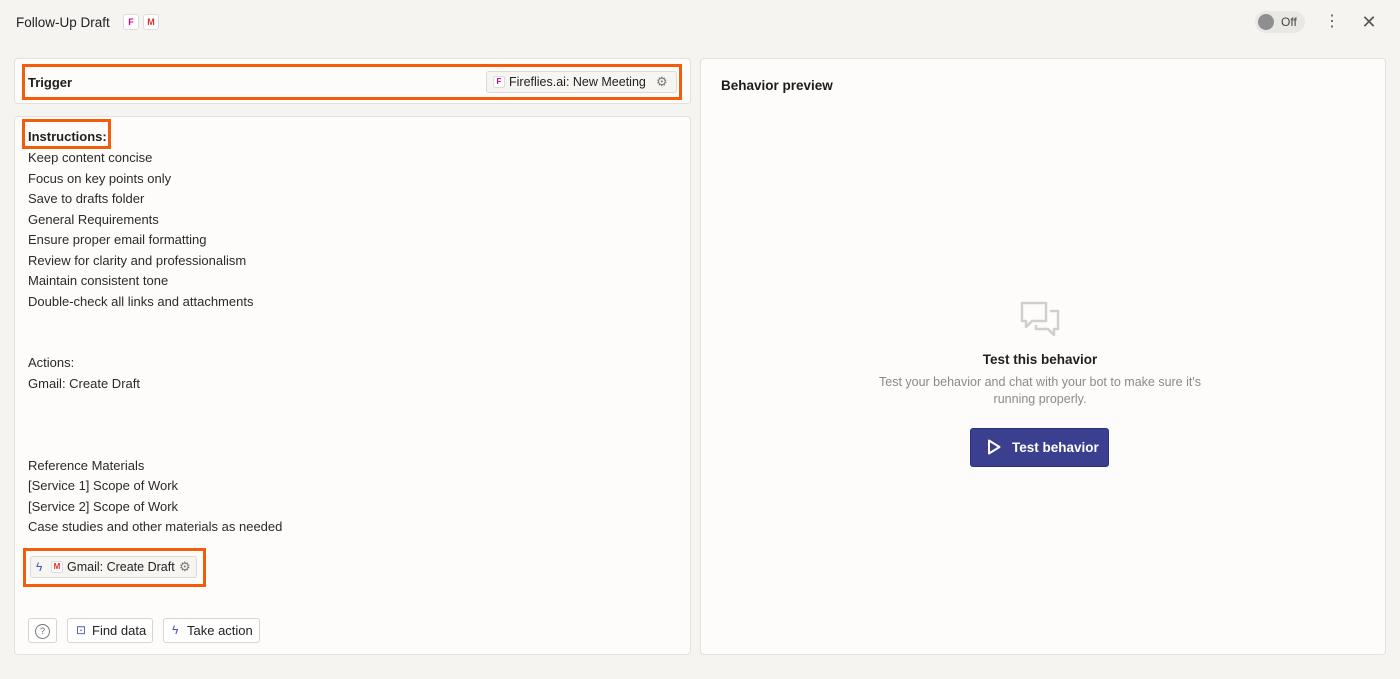  What do you see at coordinates (98, 280) in the screenshot?
I see `instruction-line: Maintain consistent tone` at bounding box center [98, 280].